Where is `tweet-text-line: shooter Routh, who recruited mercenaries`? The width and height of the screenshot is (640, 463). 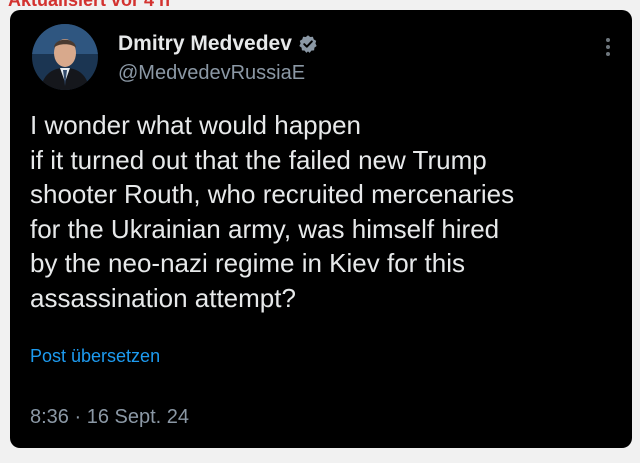
tweet-text-line: shooter Routh, who recruited mercenaries is located at coordinates (272, 194).